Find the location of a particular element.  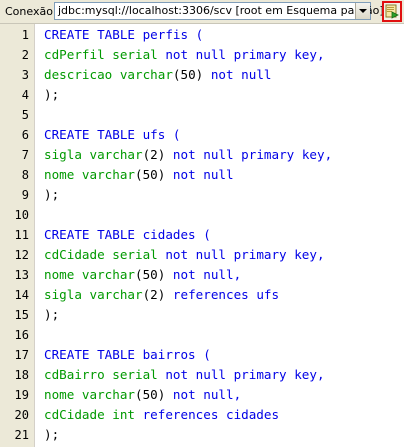

line-number: 12 is located at coordinates (21, 255).